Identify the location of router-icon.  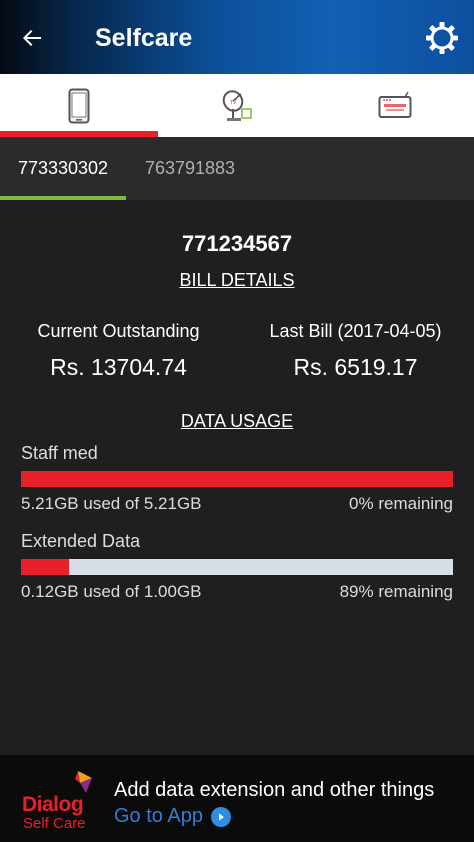
(395, 104).